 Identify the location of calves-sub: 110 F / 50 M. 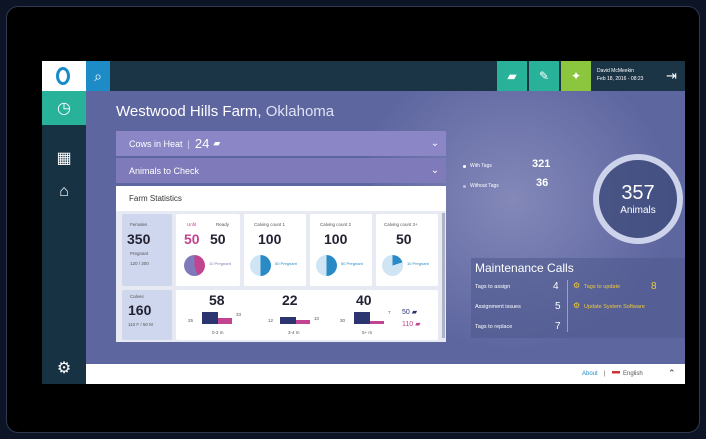
(140, 324).